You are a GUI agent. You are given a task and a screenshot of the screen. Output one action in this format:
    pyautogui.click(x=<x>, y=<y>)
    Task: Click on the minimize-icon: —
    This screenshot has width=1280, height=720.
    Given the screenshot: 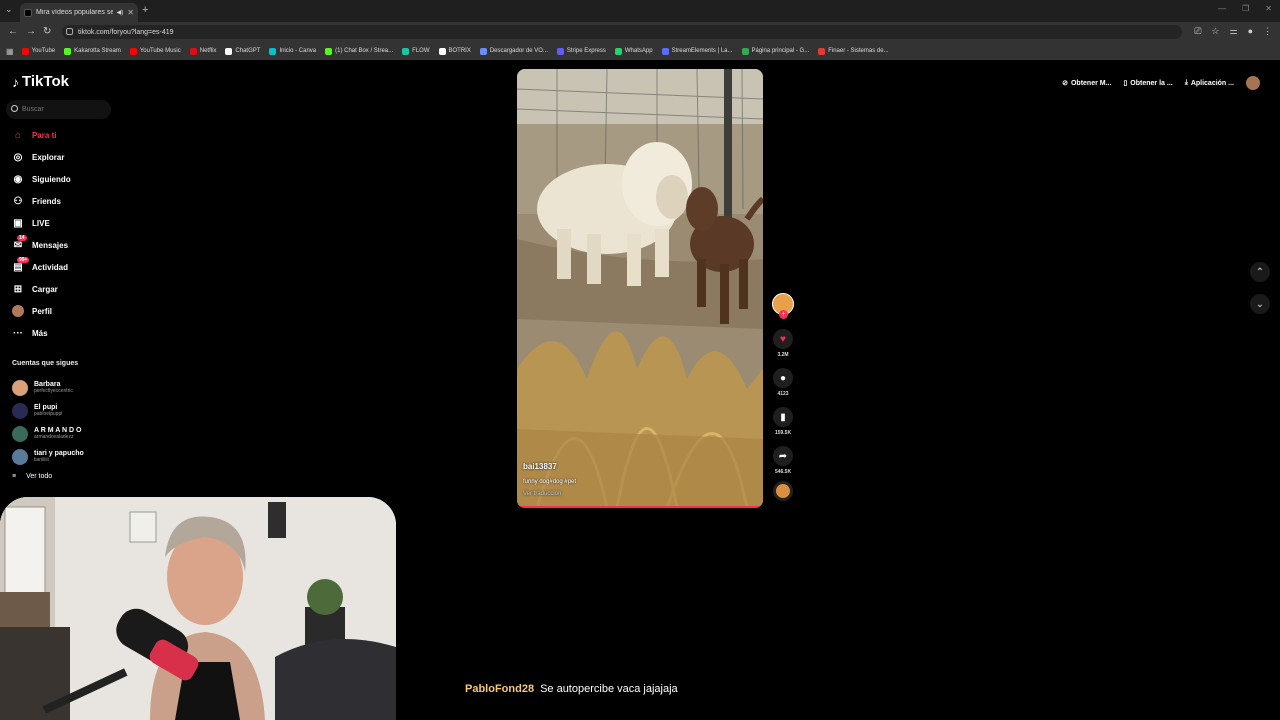 What is the action you would take?
    pyautogui.click(x=1222, y=8)
    